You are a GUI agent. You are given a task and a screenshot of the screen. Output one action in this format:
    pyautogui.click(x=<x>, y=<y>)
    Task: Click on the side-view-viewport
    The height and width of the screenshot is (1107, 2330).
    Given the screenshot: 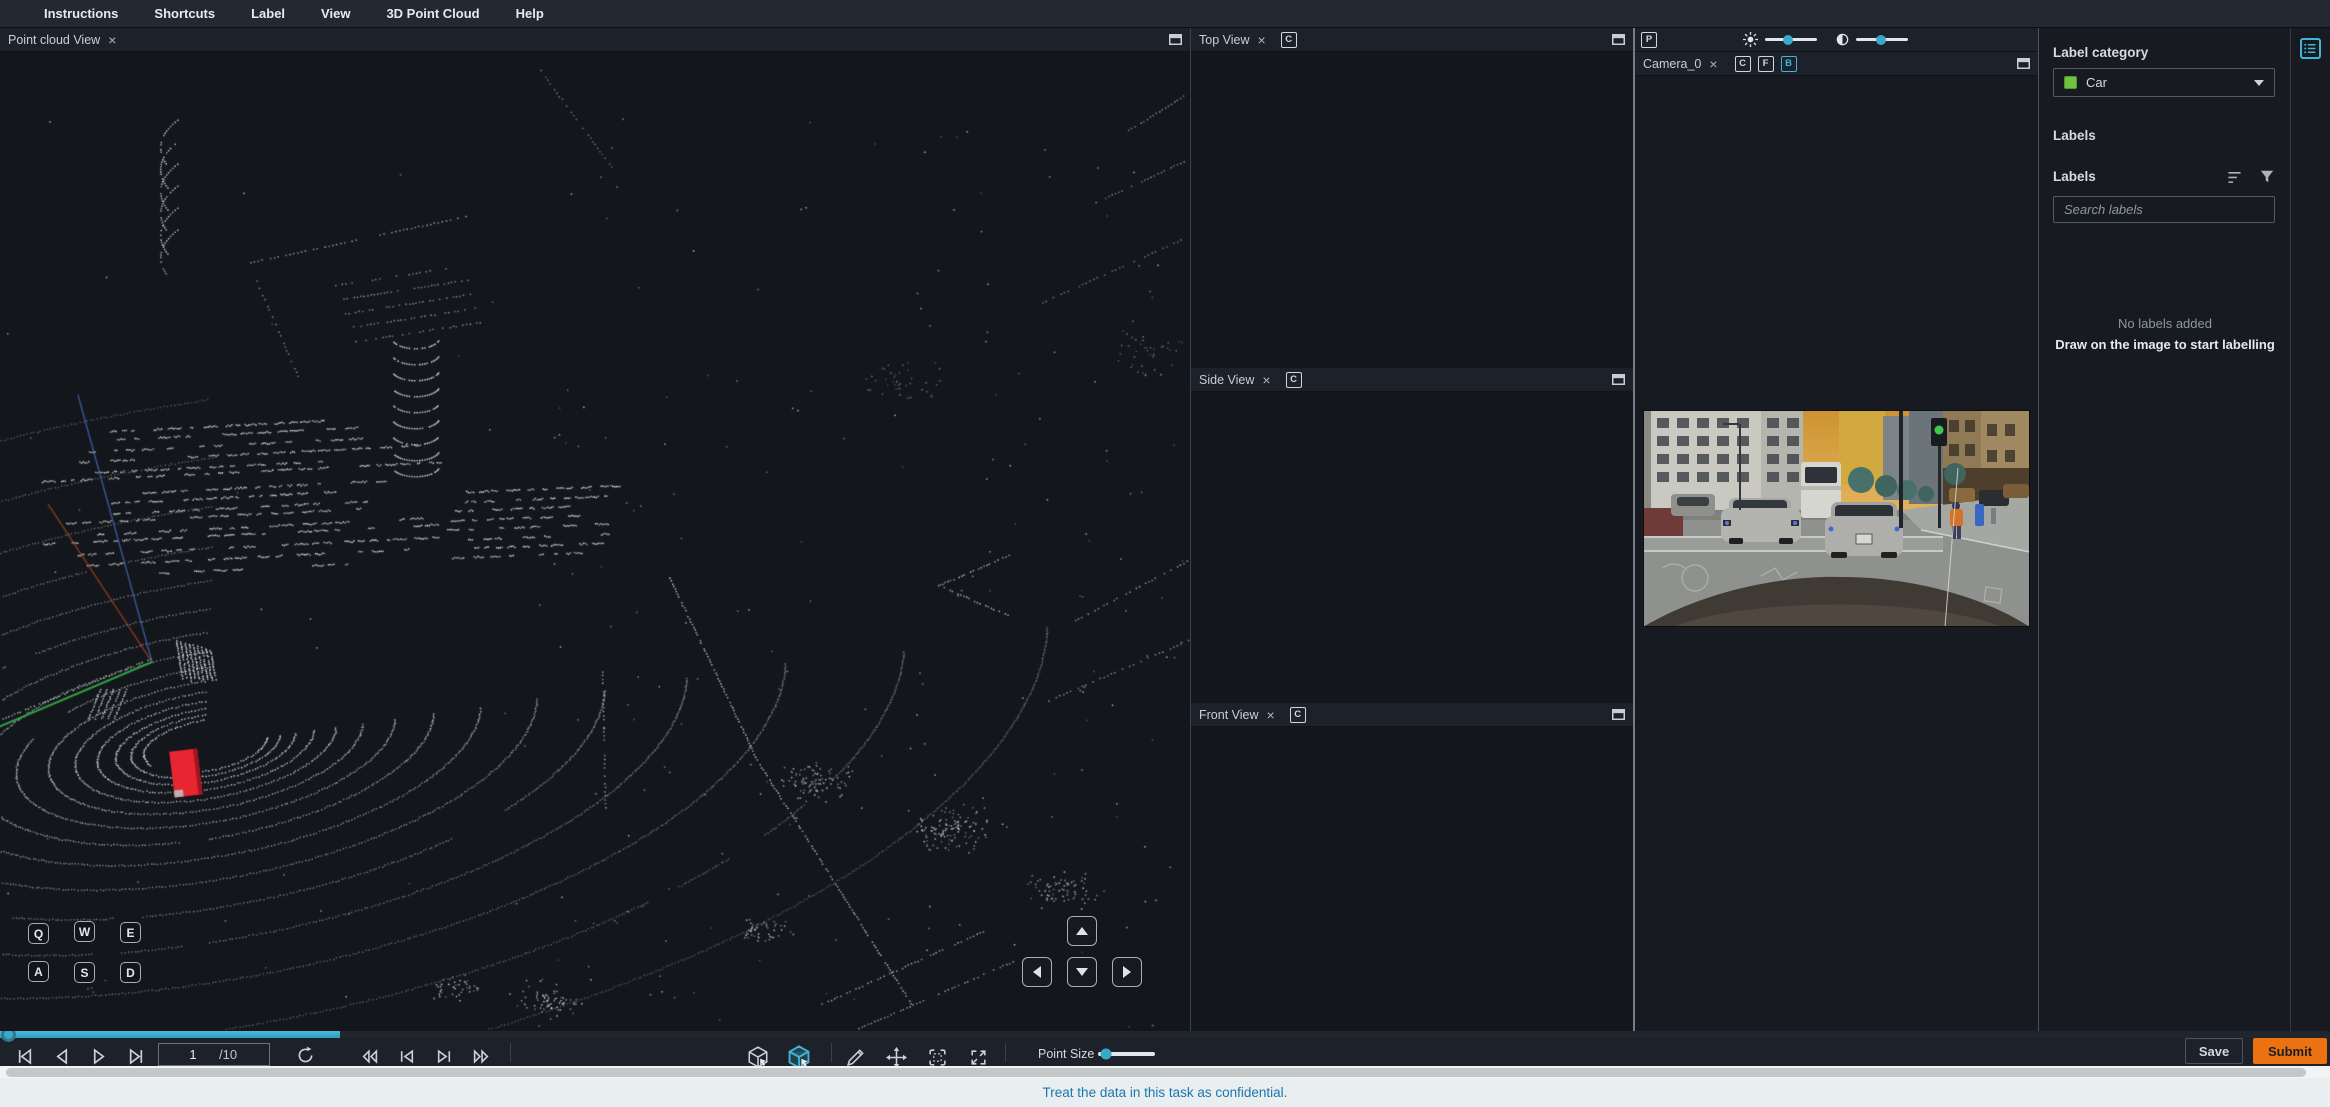 What is the action you would take?
    pyautogui.click(x=1412, y=547)
    